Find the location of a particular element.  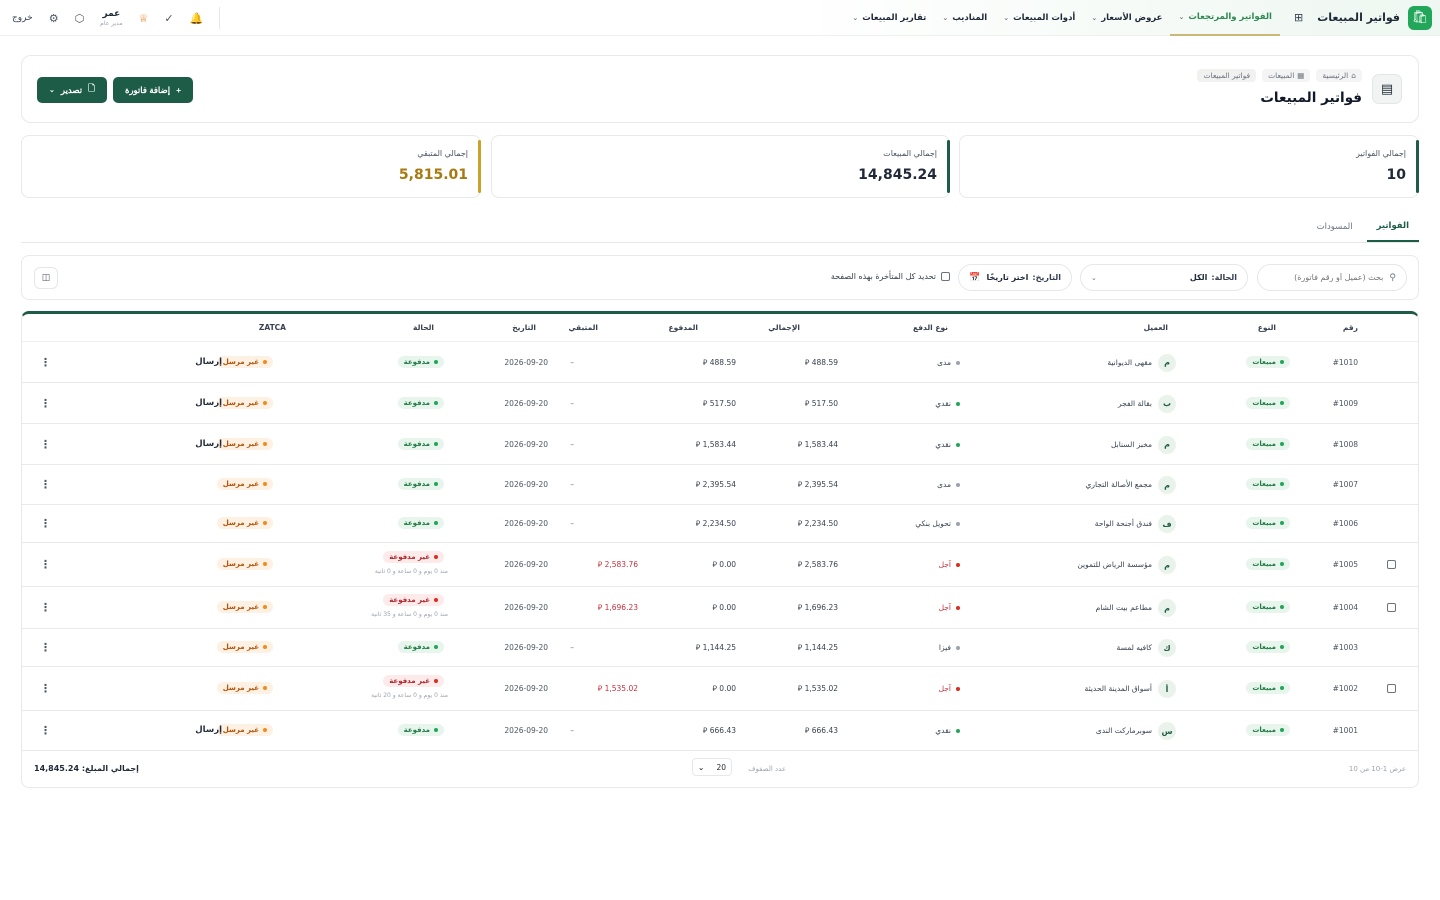

export-button: 🗋 تصدير ⌄ is located at coordinates (72, 90).